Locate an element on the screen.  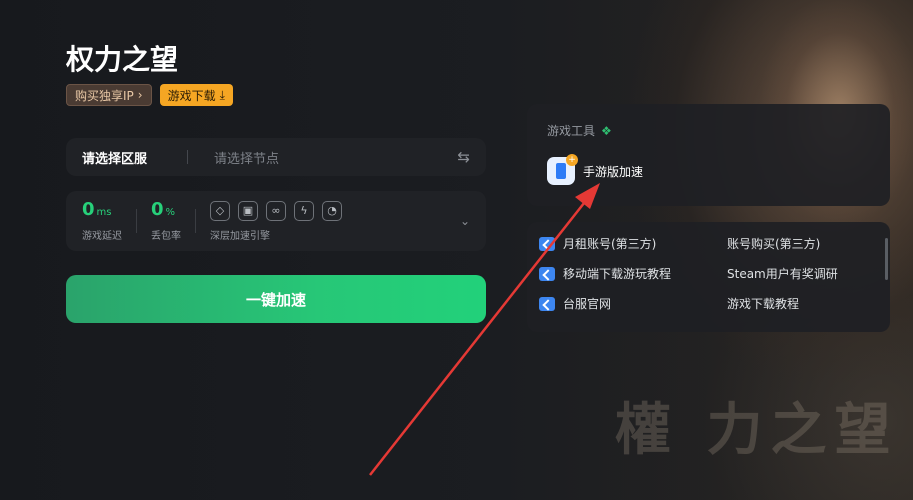
link-label: 台服官网 is located at coordinates (587, 304).